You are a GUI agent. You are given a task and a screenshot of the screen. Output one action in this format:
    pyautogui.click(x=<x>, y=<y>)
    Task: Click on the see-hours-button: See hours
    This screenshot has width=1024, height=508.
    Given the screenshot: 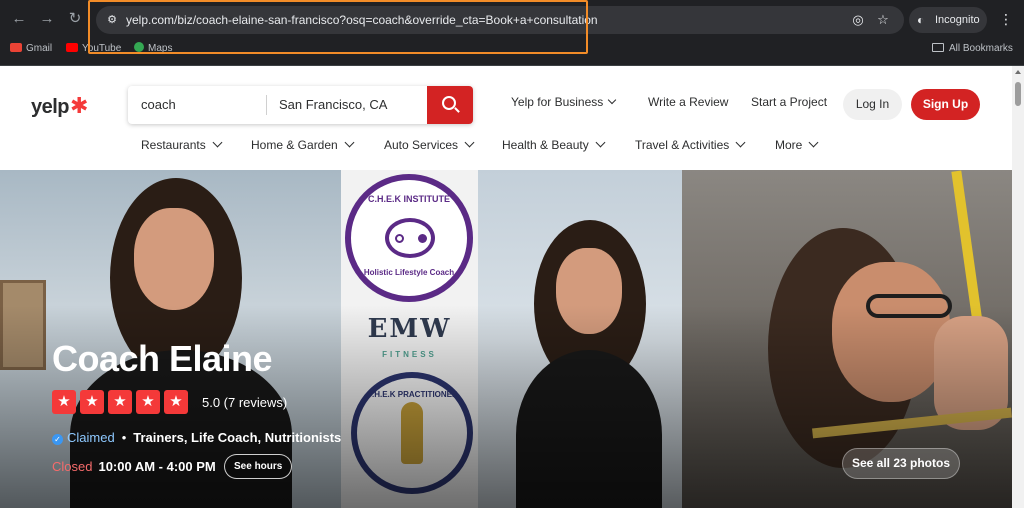 What is the action you would take?
    pyautogui.click(x=258, y=466)
    